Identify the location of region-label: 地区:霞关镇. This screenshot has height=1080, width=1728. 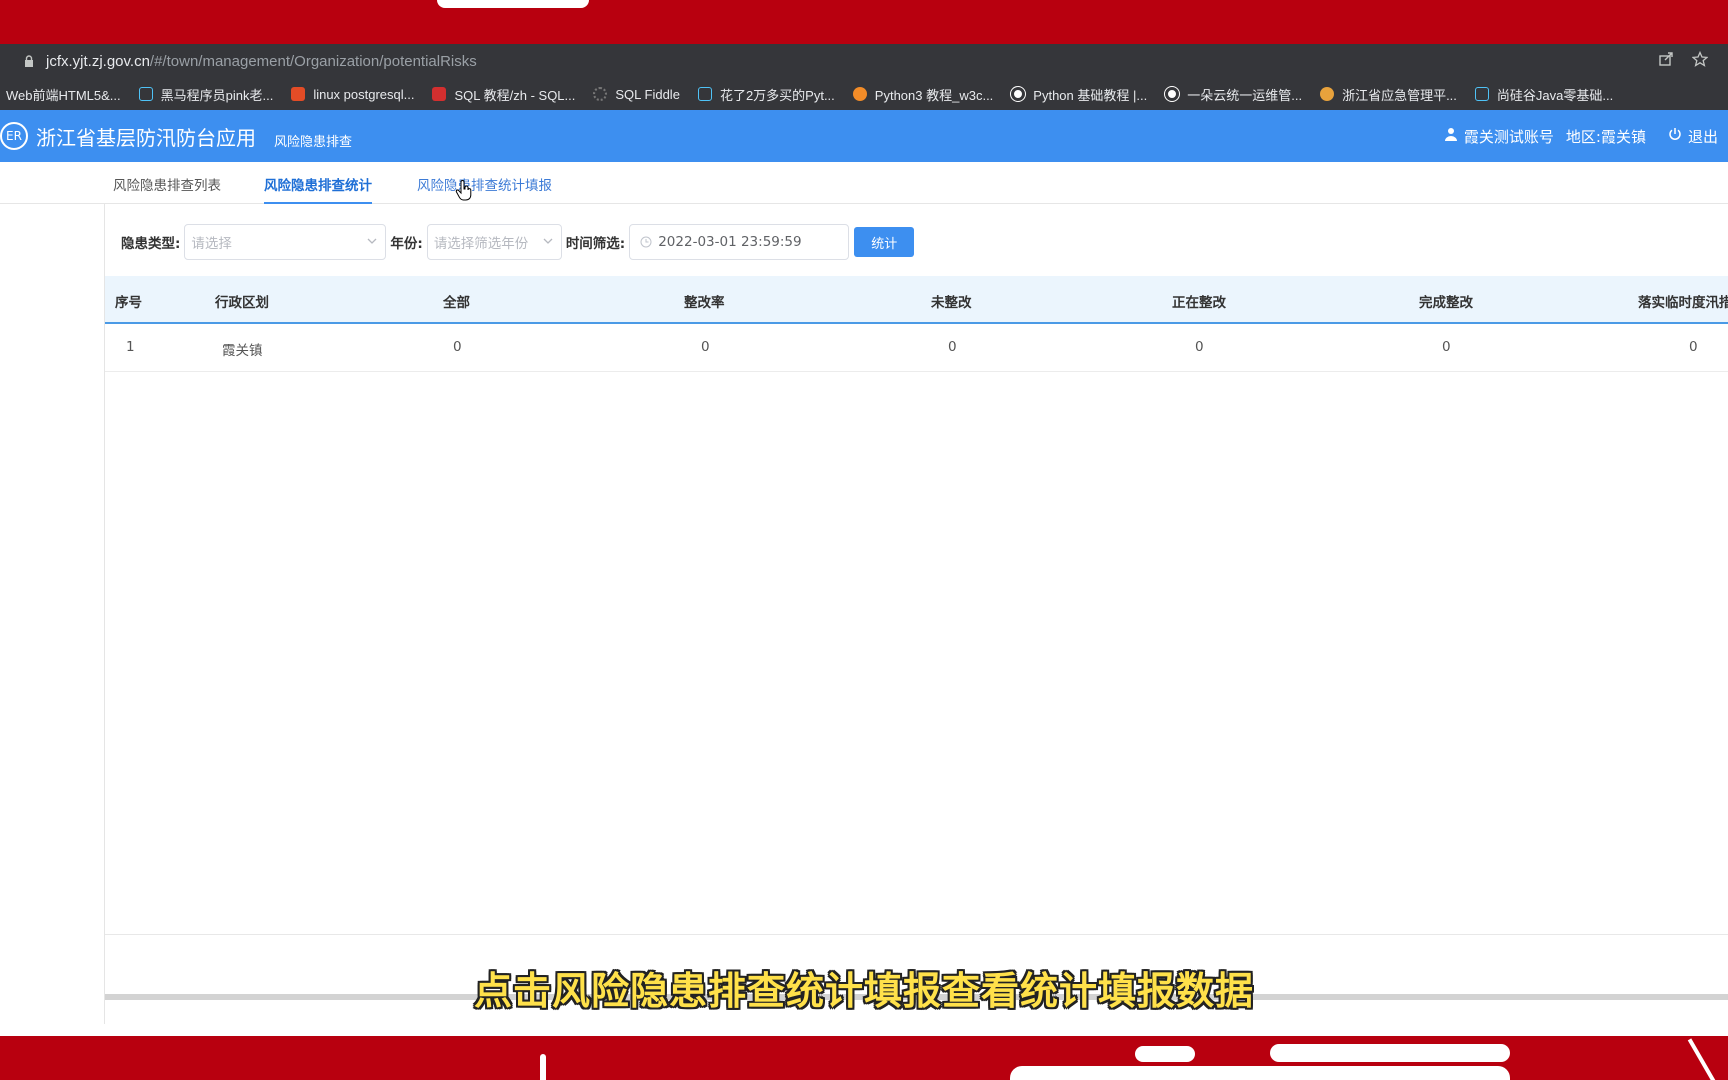
(1605, 136).